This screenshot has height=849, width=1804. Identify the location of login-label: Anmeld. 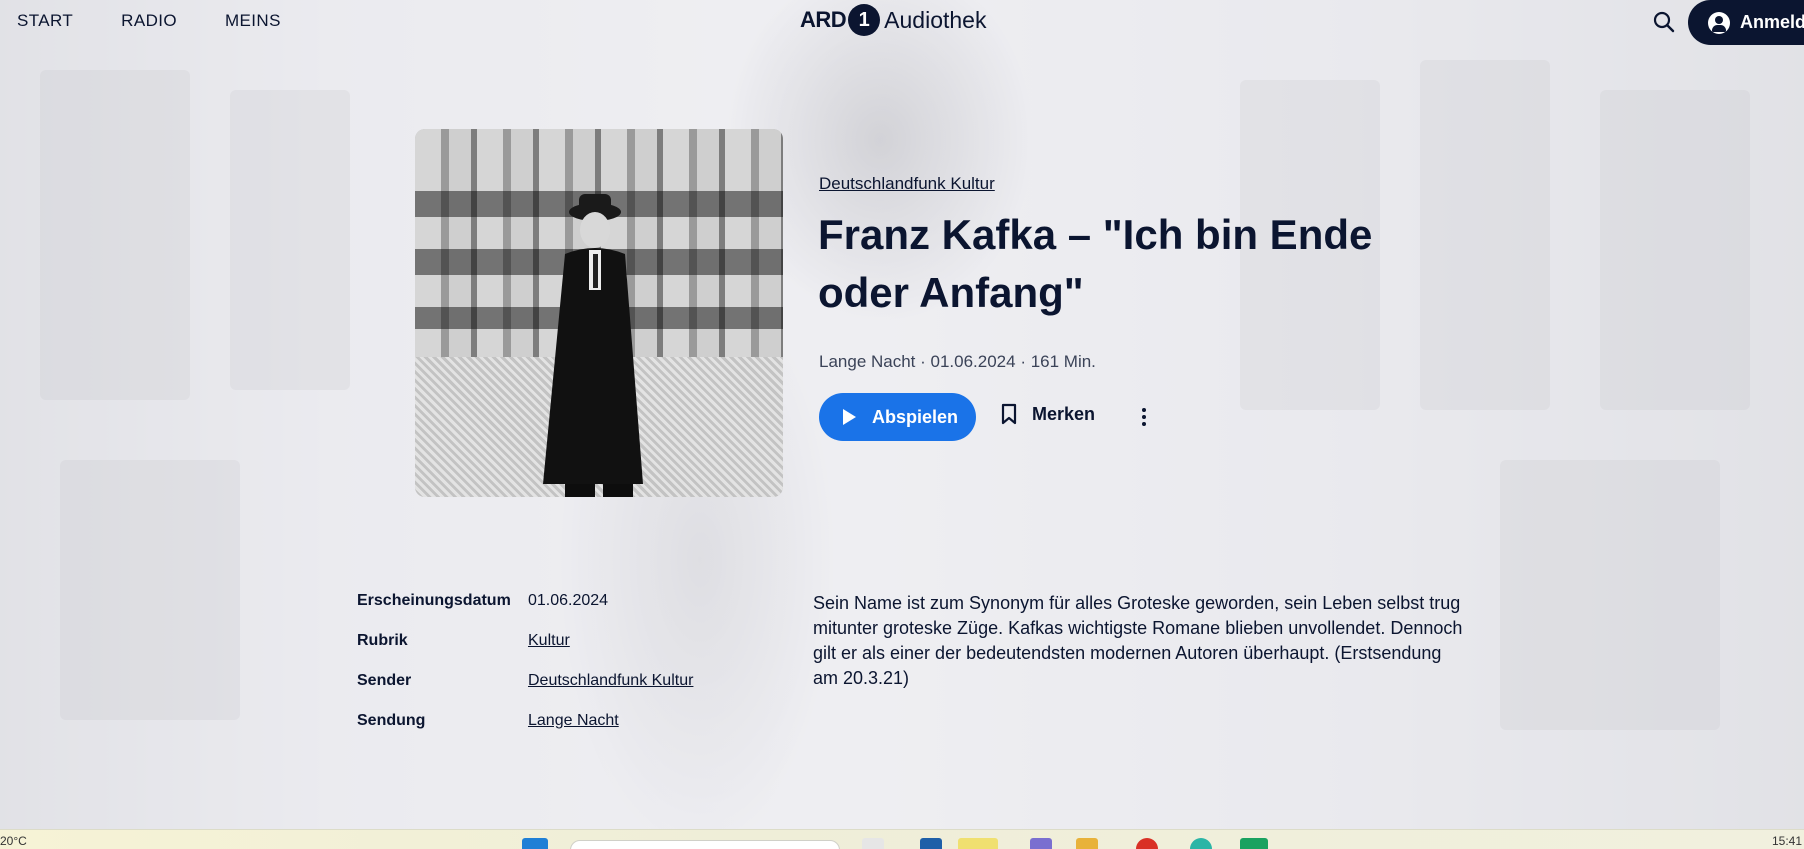
(1772, 22).